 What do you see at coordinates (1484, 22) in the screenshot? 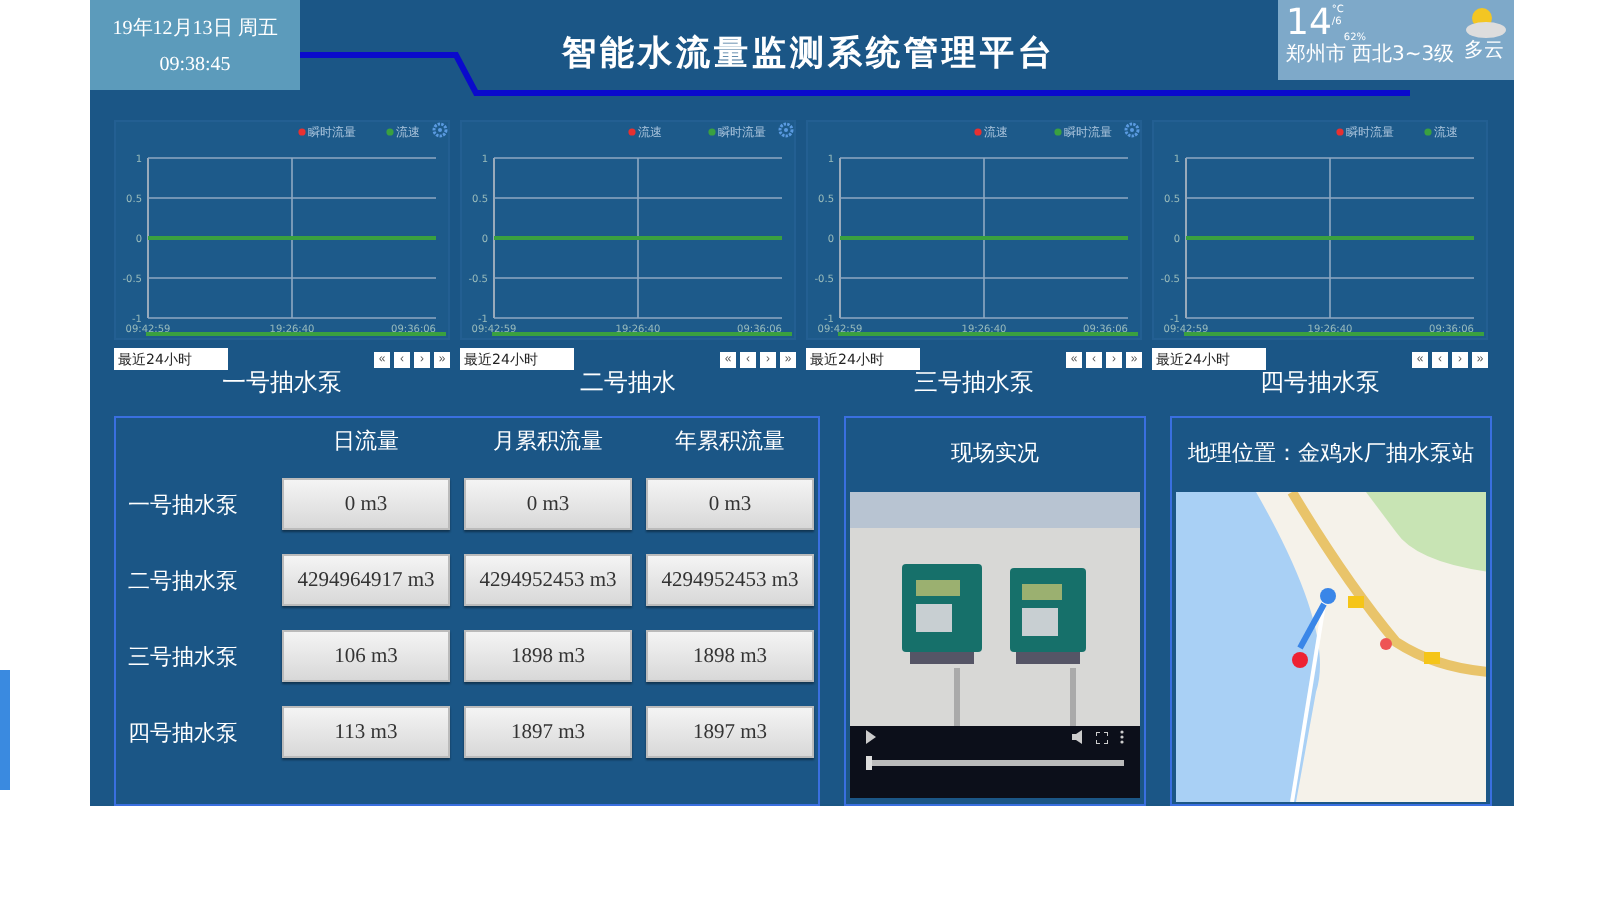
I see `cloud-sun-icon` at bounding box center [1484, 22].